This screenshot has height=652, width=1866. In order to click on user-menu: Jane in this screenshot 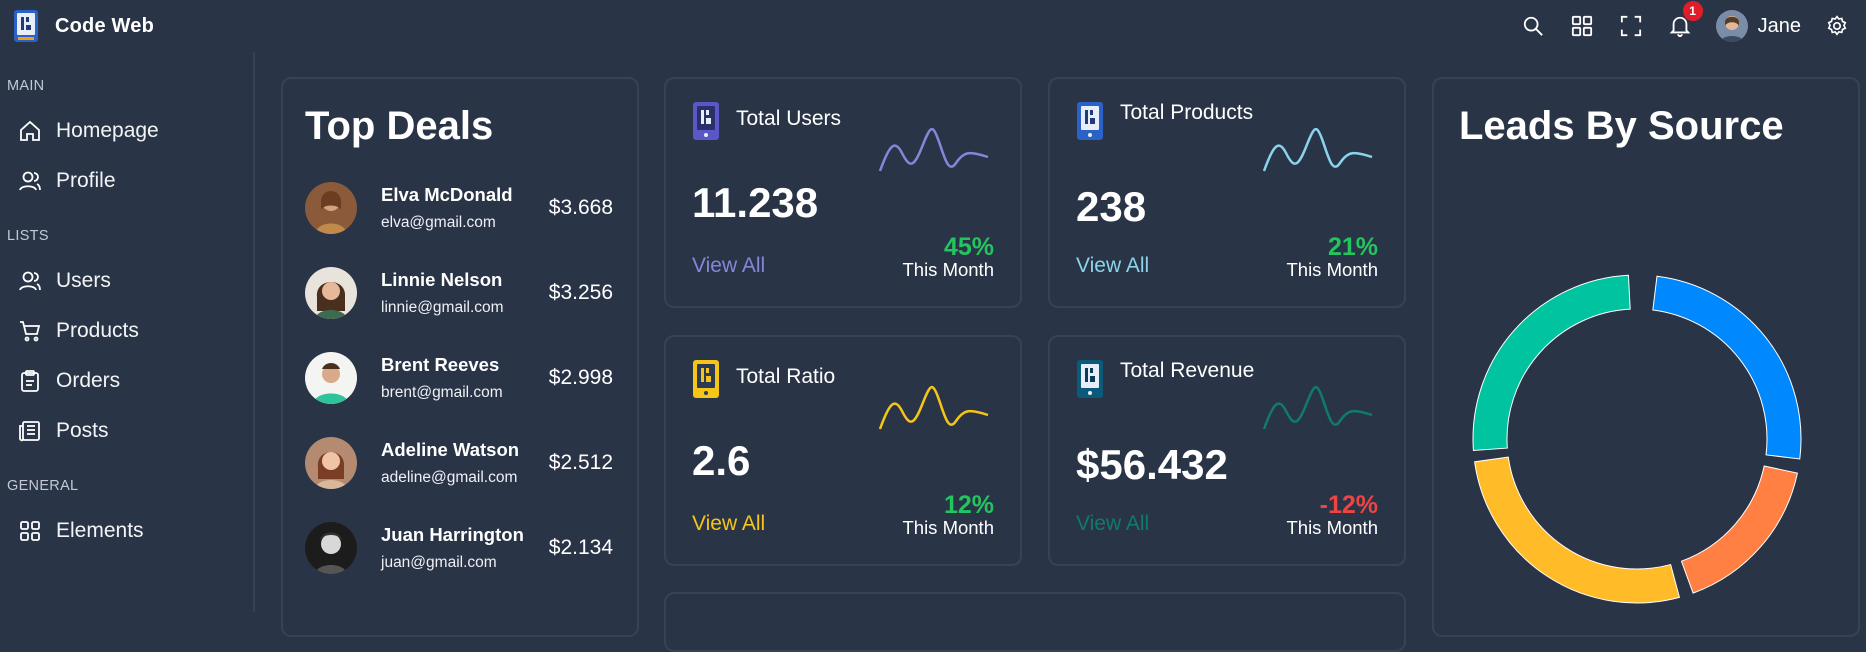, I will do `click(1758, 26)`.